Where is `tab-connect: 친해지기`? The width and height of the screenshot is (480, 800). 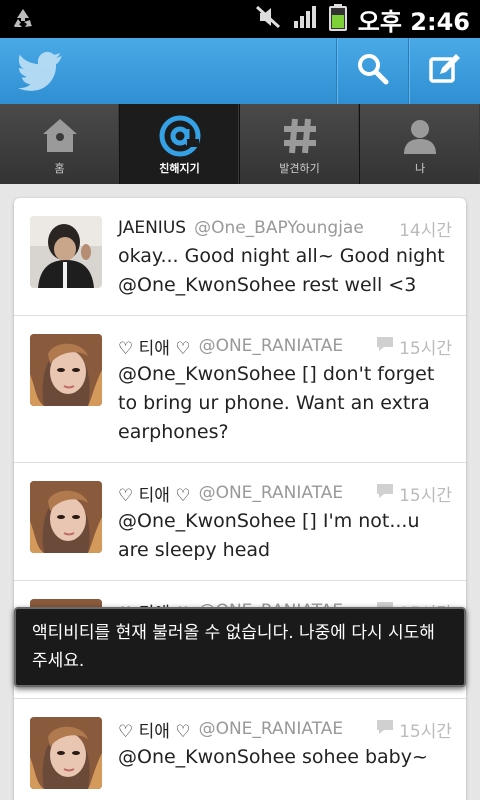
tab-connect: 친해지기 is located at coordinates (180, 144).